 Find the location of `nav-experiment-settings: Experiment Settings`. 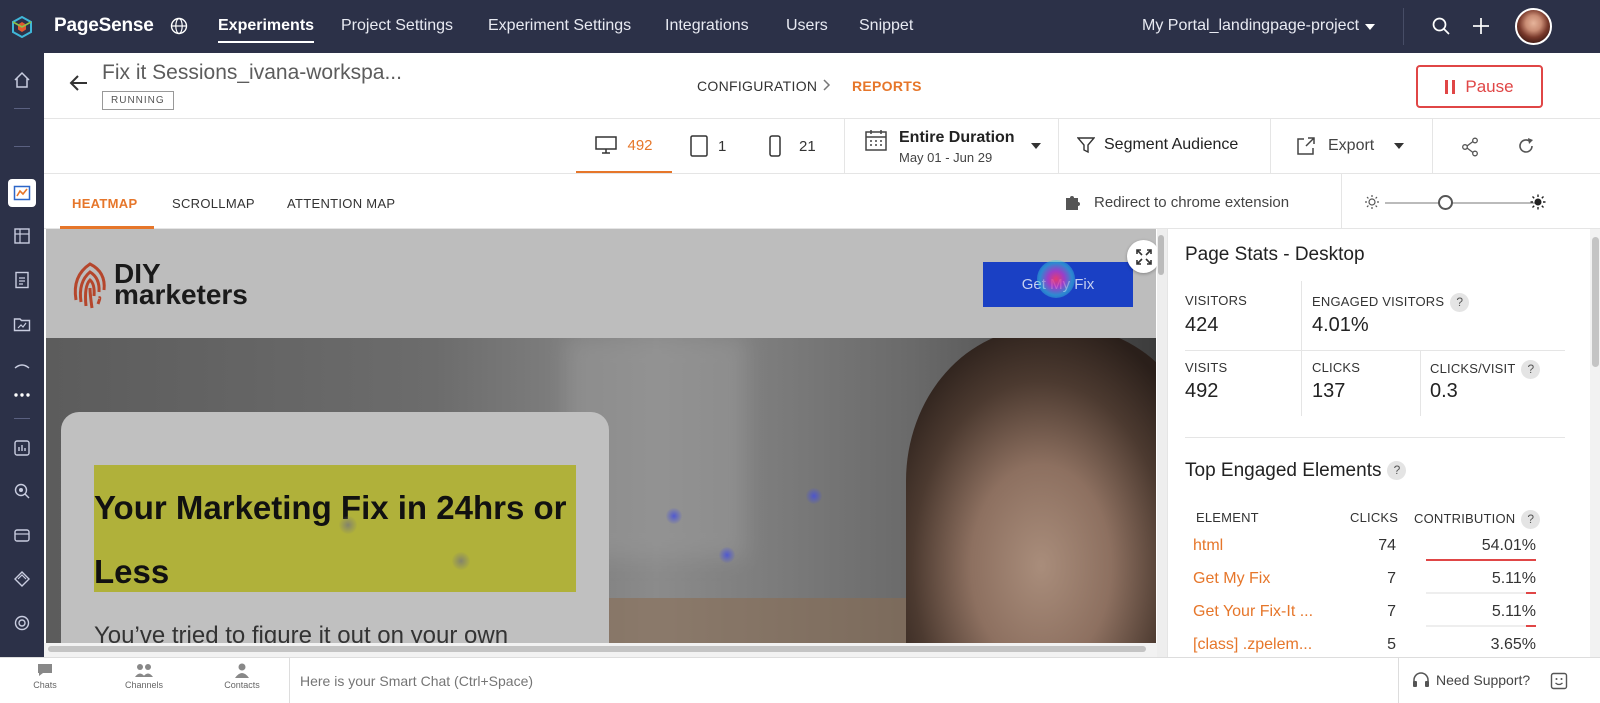

nav-experiment-settings: Experiment Settings is located at coordinates (559, 26).